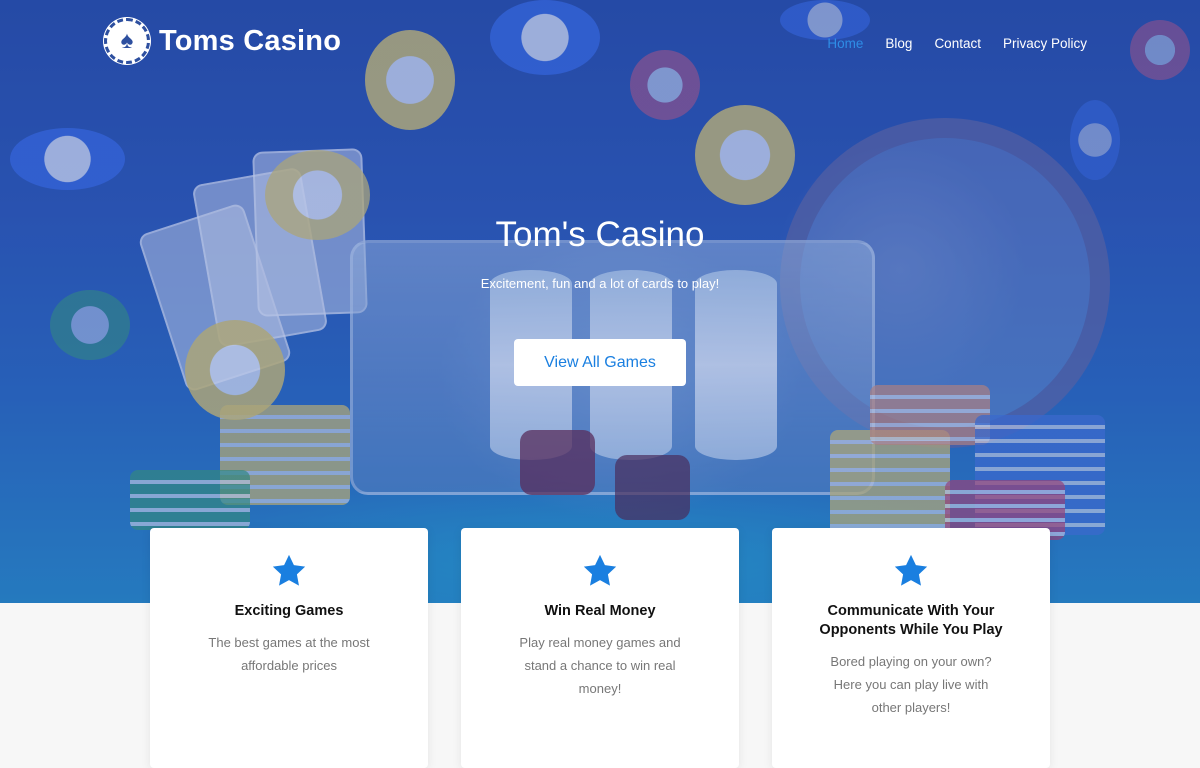 The width and height of the screenshot is (1200, 768). Describe the element at coordinates (898, 43) in the screenshot. I see `nav-link-blog: Blog` at that location.